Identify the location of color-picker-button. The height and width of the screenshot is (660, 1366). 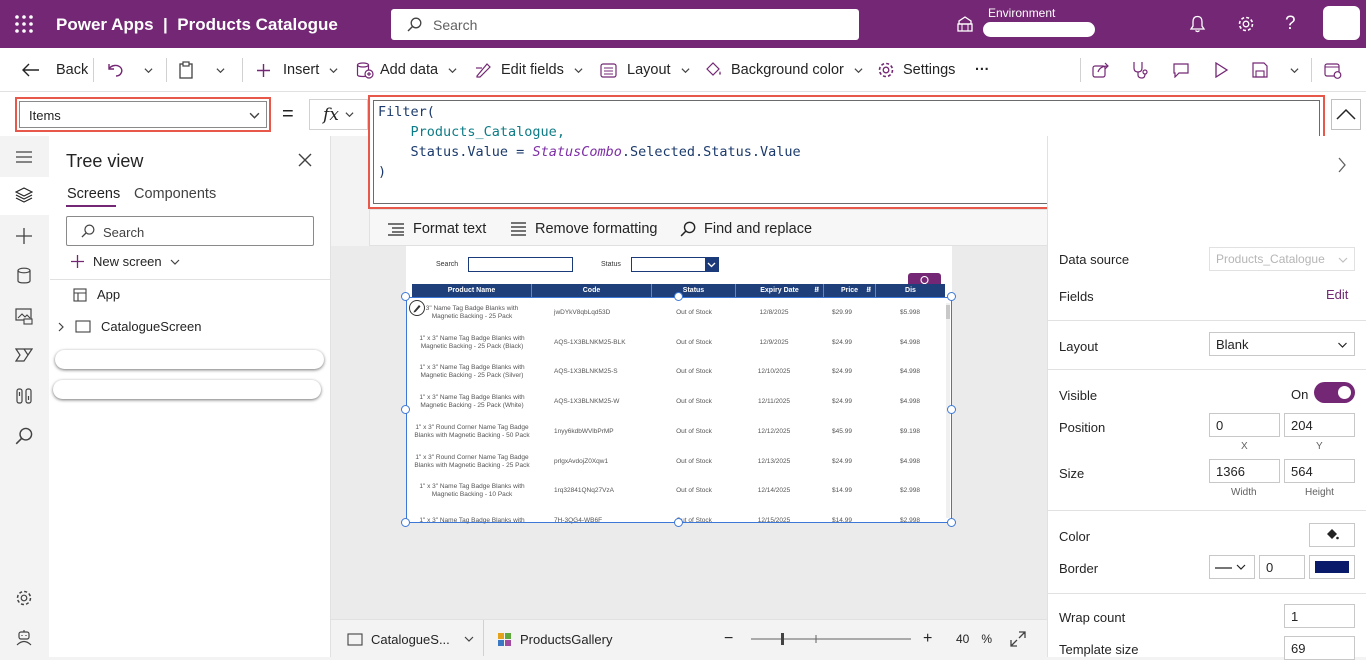
(1332, 535).